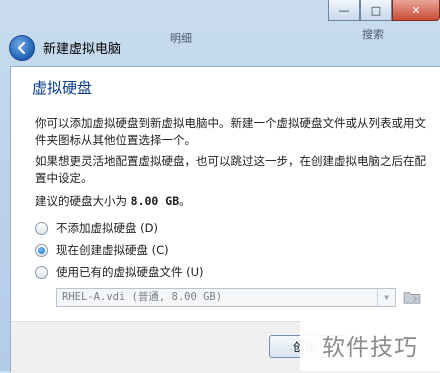 The image size is (440, 373). I want to click on skip-hint-text: 如果想更灵活地配置虚拟硬盘，也可以跳过这一步，在创建虚拟电脑之后在配置中设定。, so click(230, 169).